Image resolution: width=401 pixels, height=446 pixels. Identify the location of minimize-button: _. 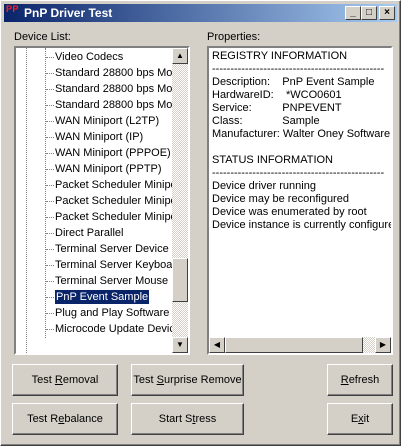
(353, 13).